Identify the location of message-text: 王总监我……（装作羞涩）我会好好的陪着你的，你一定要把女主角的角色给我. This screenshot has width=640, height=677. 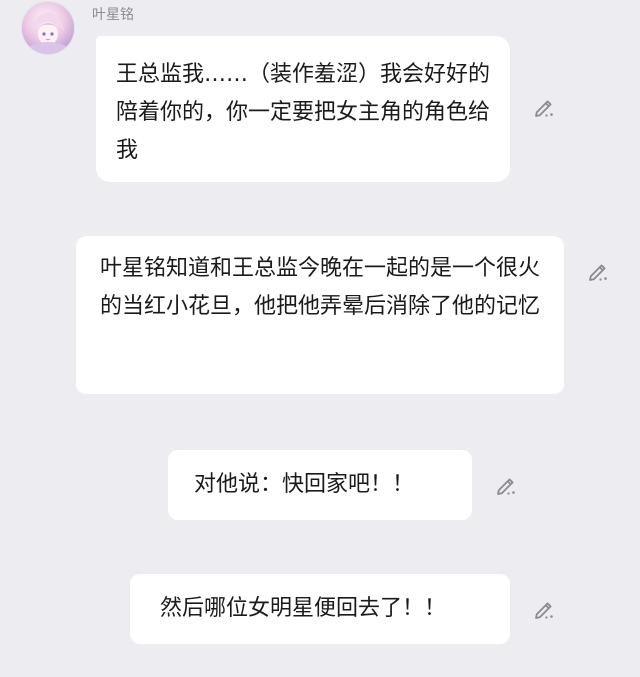
(303, 112).